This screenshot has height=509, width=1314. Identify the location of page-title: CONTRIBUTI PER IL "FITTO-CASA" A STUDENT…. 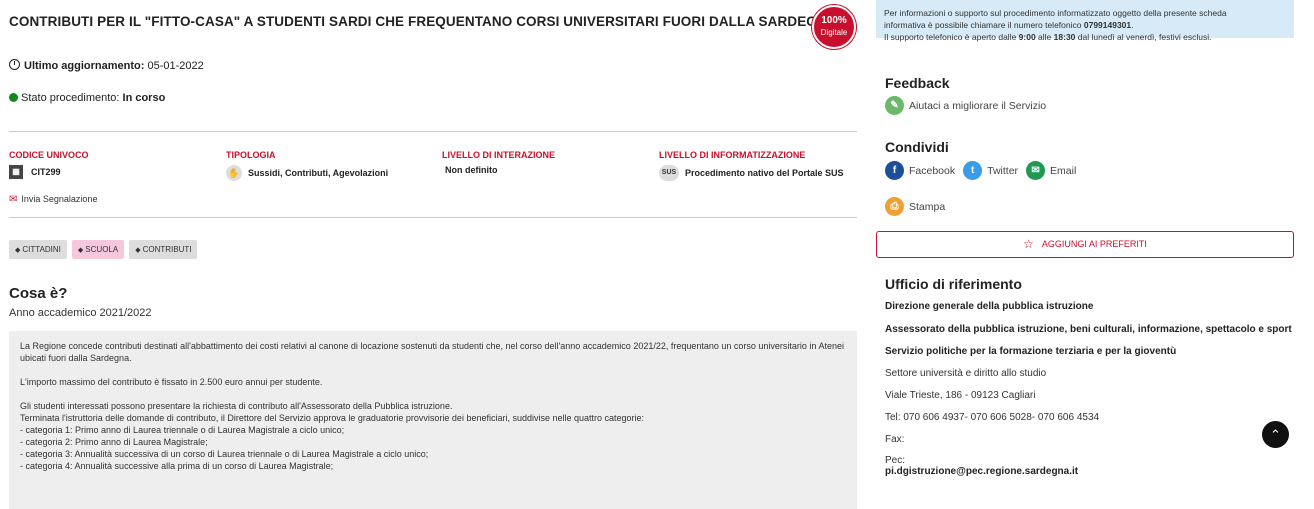
(423, 21).